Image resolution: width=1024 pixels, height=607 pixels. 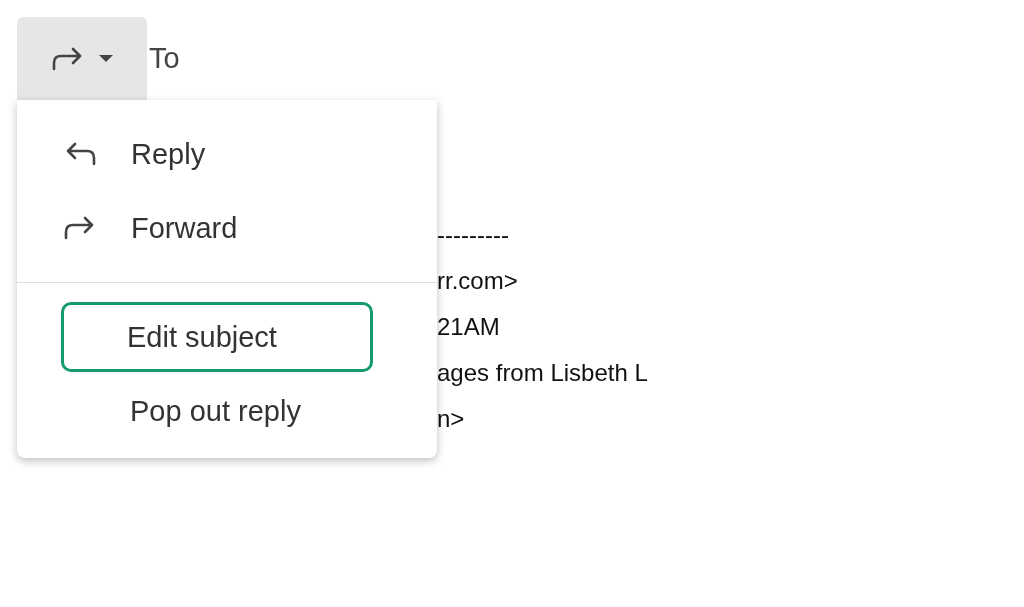 I want to click on quoted-text-line: n>, so click(x=451, y=419).